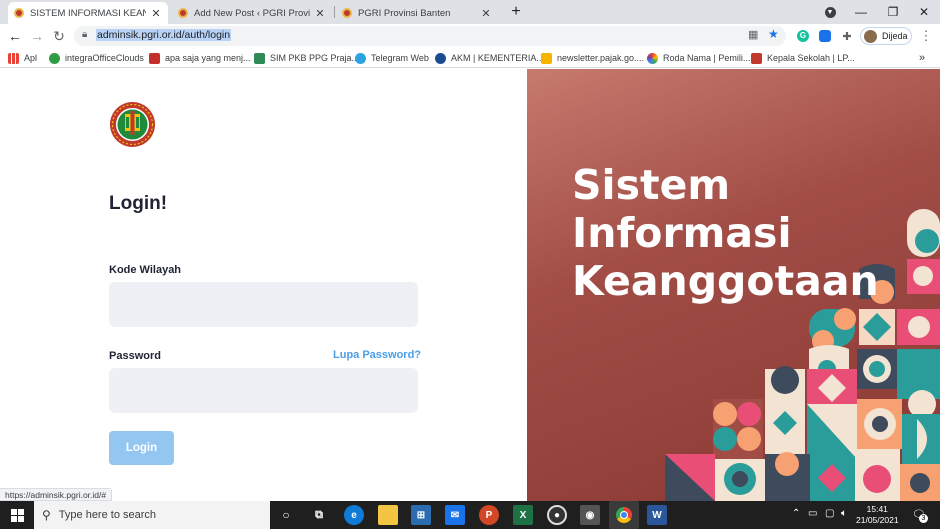  I want to click on taskbar-clock: 15:41 21/05/2021, so click(877, 515).